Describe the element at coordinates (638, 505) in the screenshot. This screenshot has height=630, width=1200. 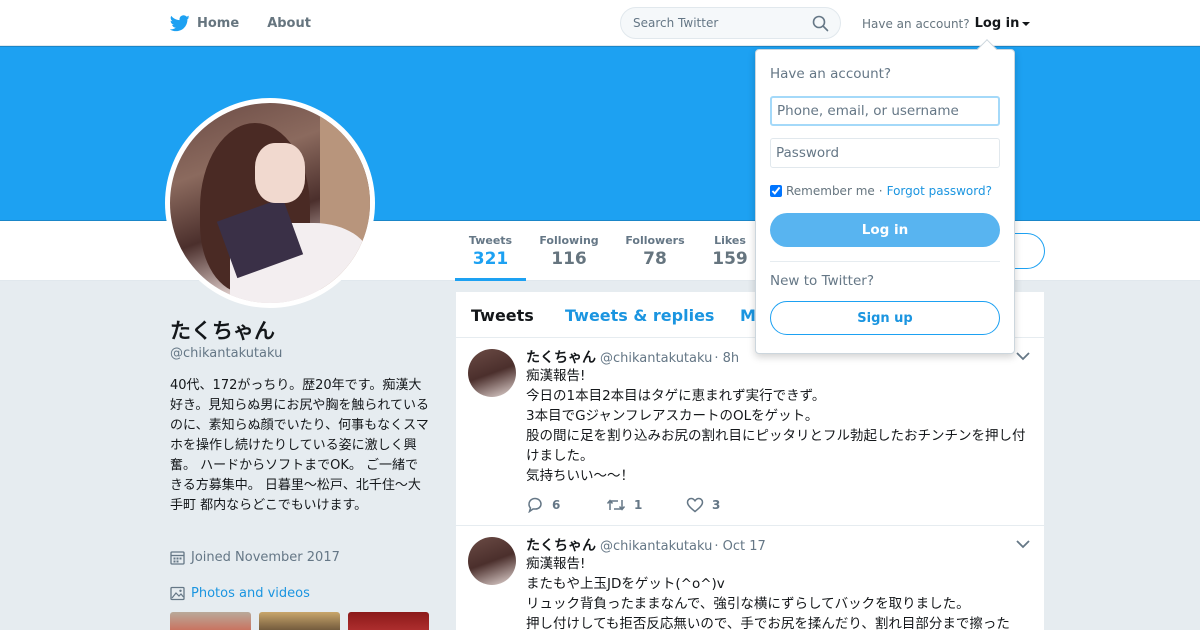
I see `retweet-count: 1` at that location.